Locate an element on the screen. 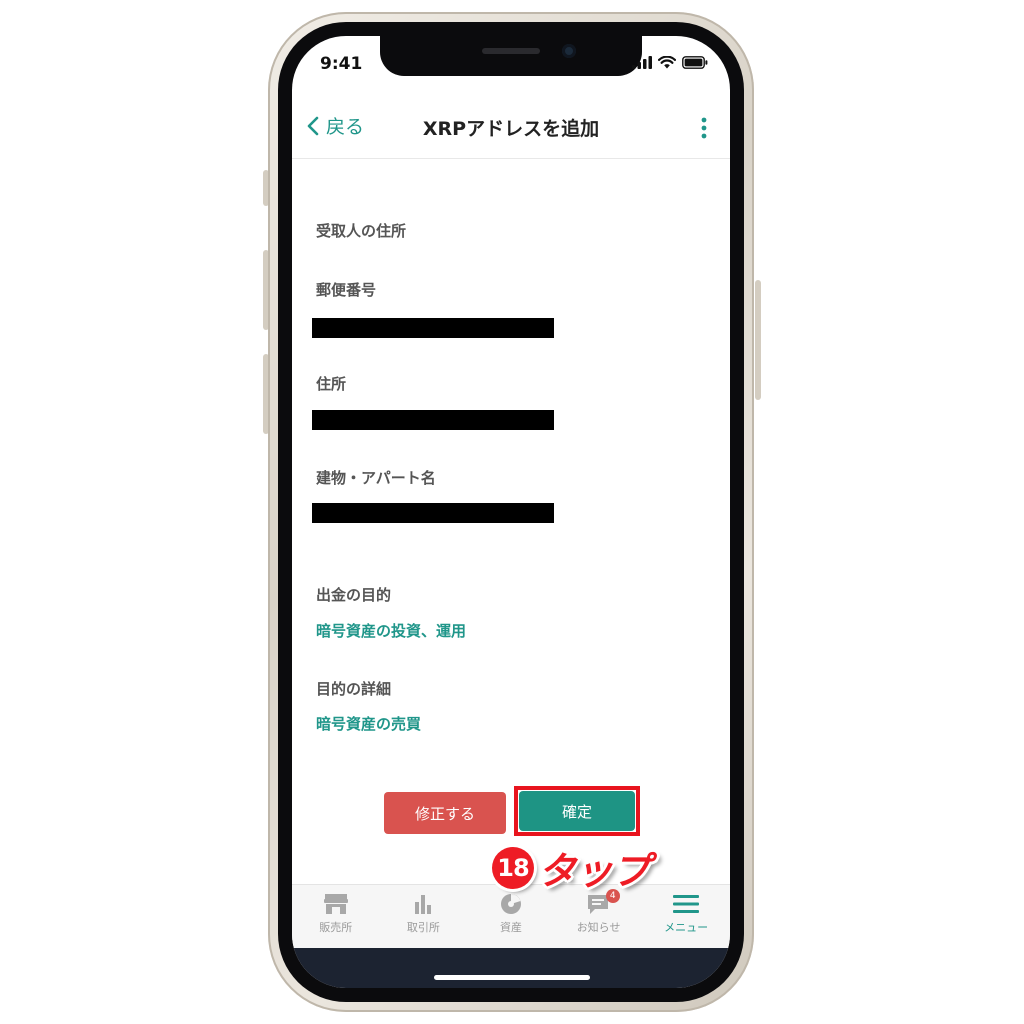 This screenshot has height=1024, width=1024. signal-icon is located at coordinates (642, 62).